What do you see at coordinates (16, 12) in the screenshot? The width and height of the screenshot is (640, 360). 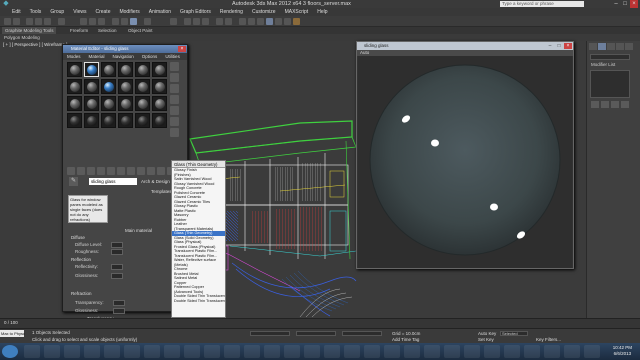 I see `menu-edit: Edit` at bounding box center [16, 12].